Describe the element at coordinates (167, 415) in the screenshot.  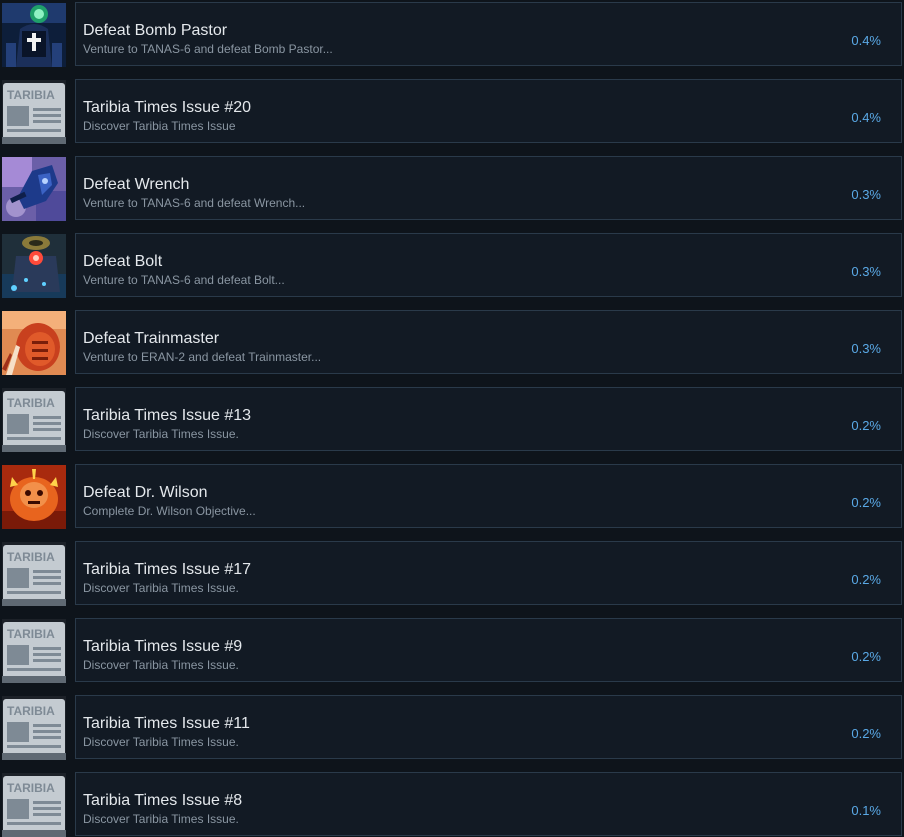
I see `achievement-title: Taribia Times Issue #13` at that location.